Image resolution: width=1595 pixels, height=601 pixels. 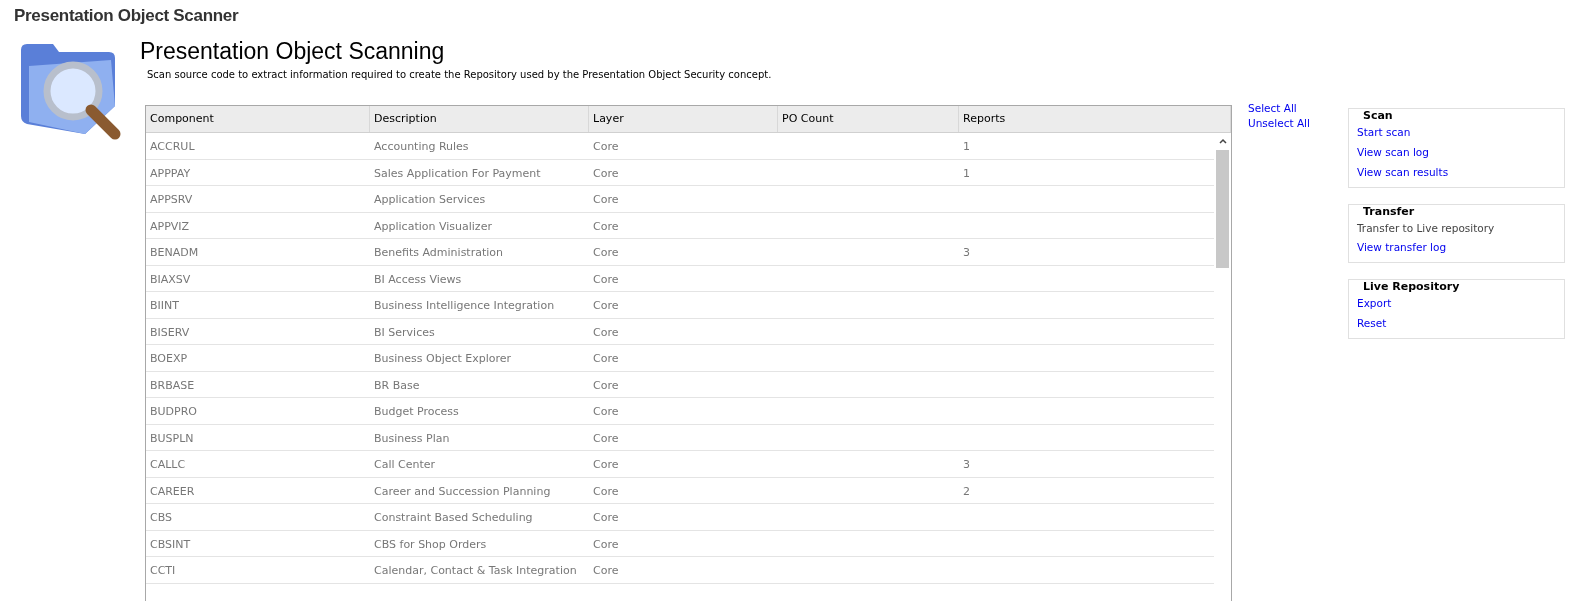 What do you see at coordinates (412, 438) in the screenshot?
I see `table-cell-text: Business Plan` at bounding box center [412, 438].